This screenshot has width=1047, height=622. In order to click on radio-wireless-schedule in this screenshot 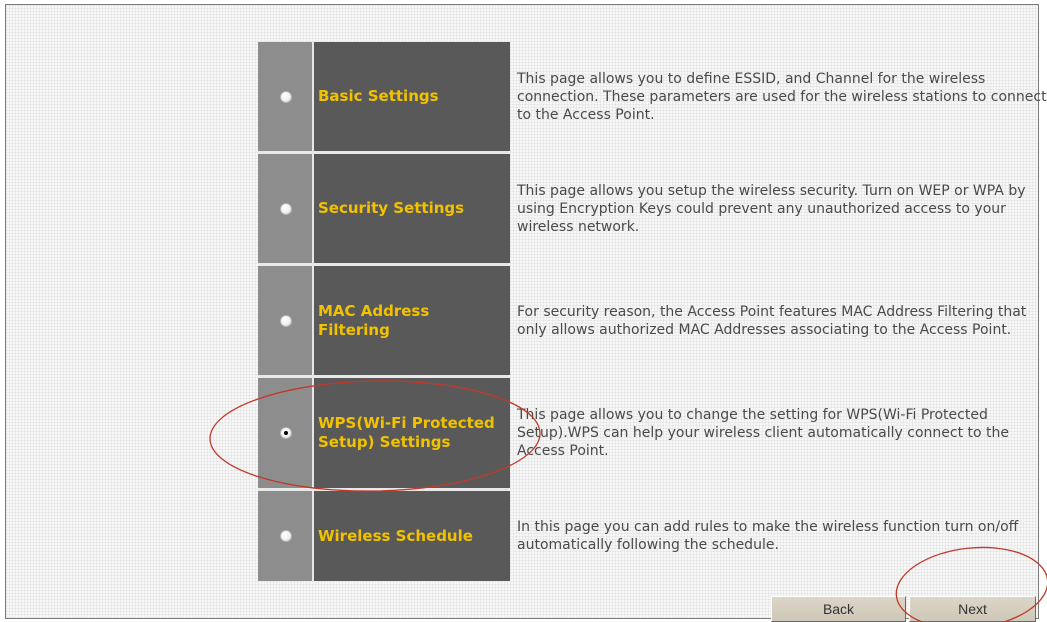, I will do `click(286, 536)`.